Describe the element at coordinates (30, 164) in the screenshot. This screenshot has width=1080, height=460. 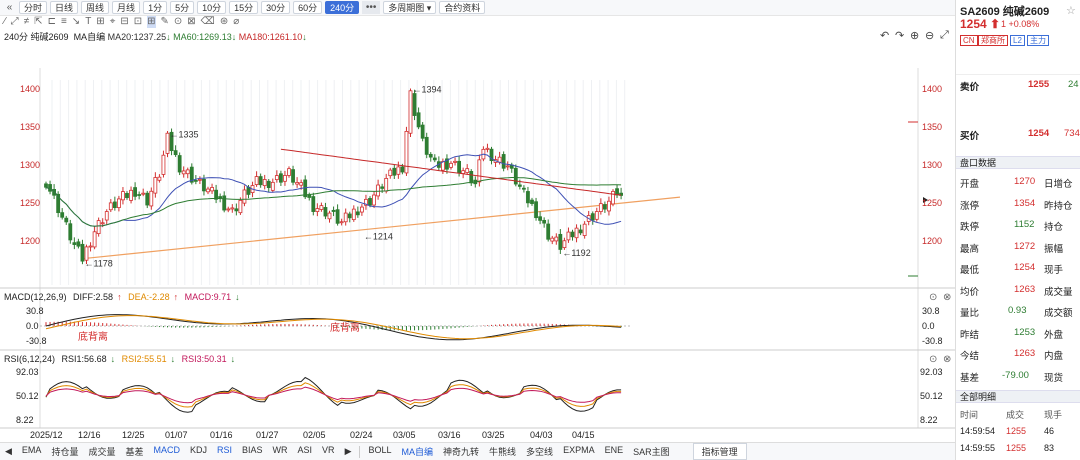
I see `price-axis-label: 1300` at that location.